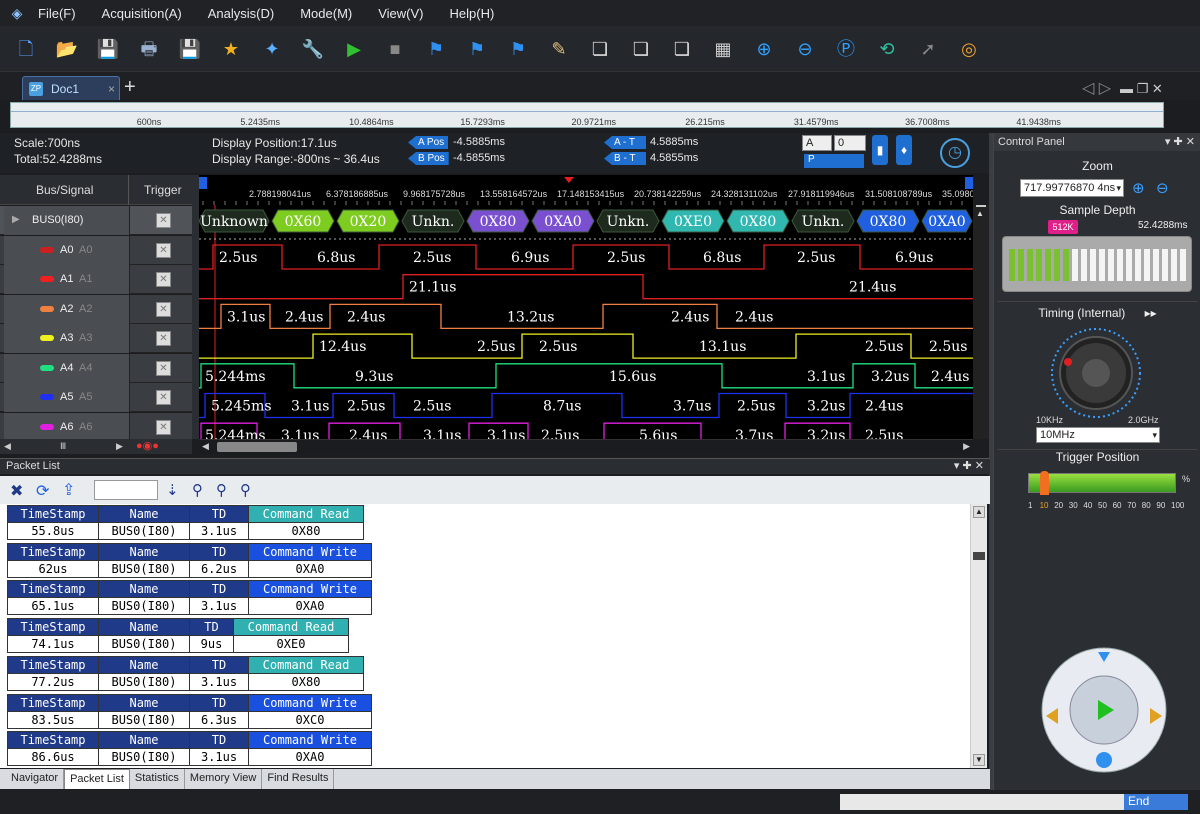 This screenshot has height=814, width=1200. I want to click on find-prev-icon: ⚲, so click(221, 490).